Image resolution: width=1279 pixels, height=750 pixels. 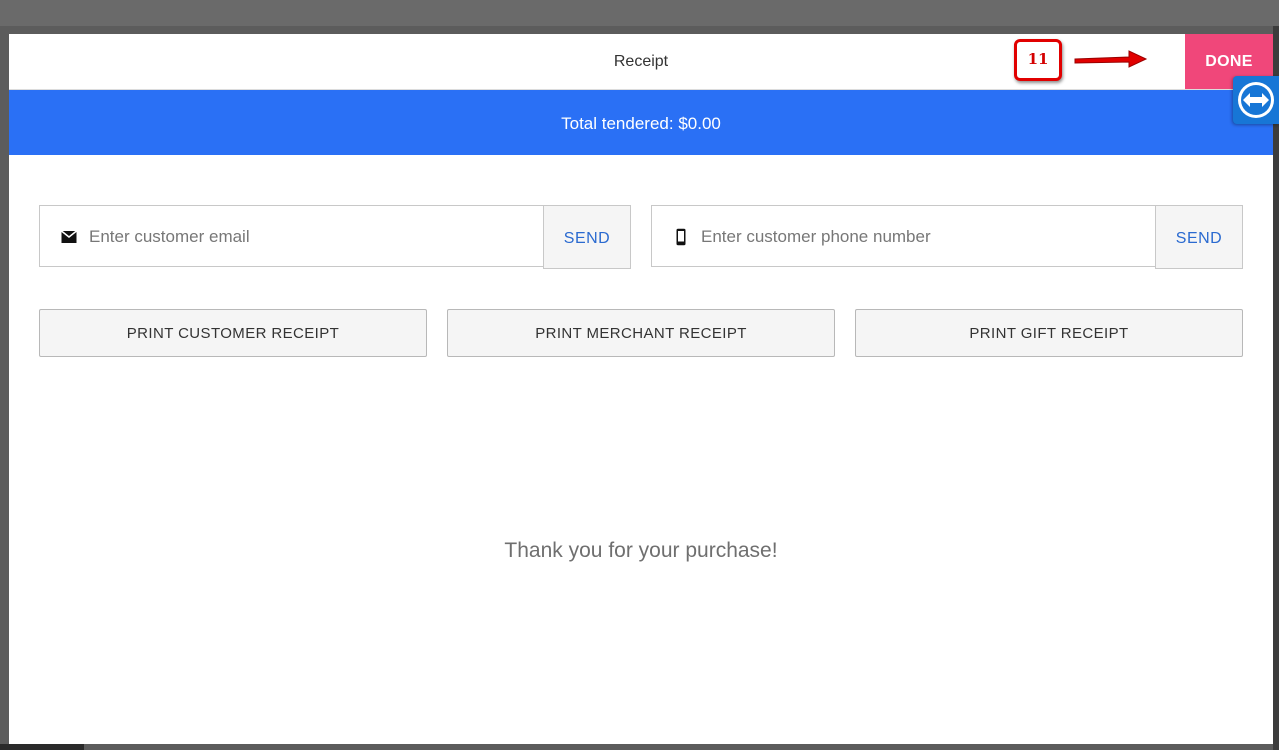 I want to click on email-input, so click(x=309, y=237).